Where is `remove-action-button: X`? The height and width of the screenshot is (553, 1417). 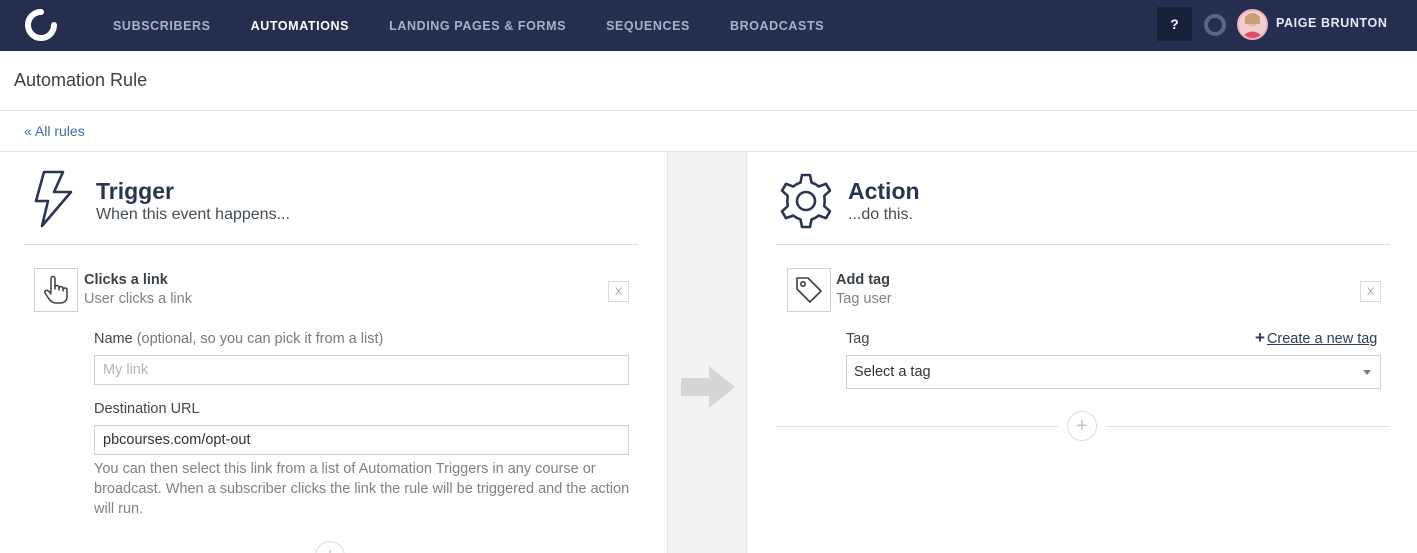
remove-action-button: X is located at coordinates (1370, 291).